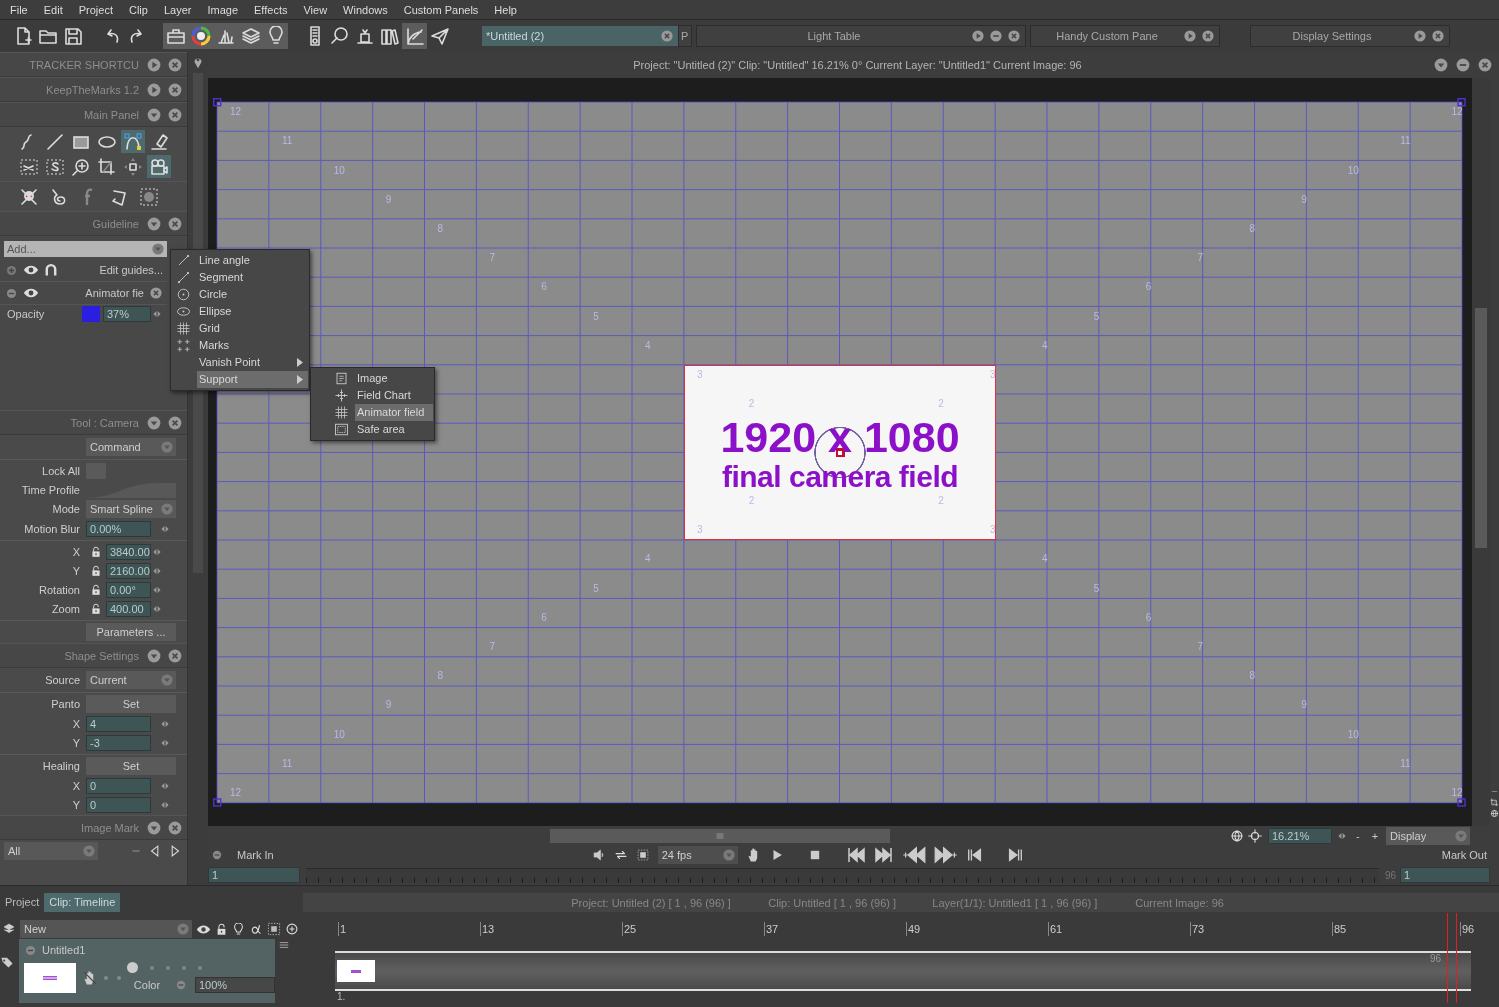 The width and height of the screenshot is (1499, 1007). Describe the element at coordinates (1015, 902) in the screenshot. I see `timeline-info: Layer(1/1): Untitled1 [ 1 , 96 (96) ]` at that location.